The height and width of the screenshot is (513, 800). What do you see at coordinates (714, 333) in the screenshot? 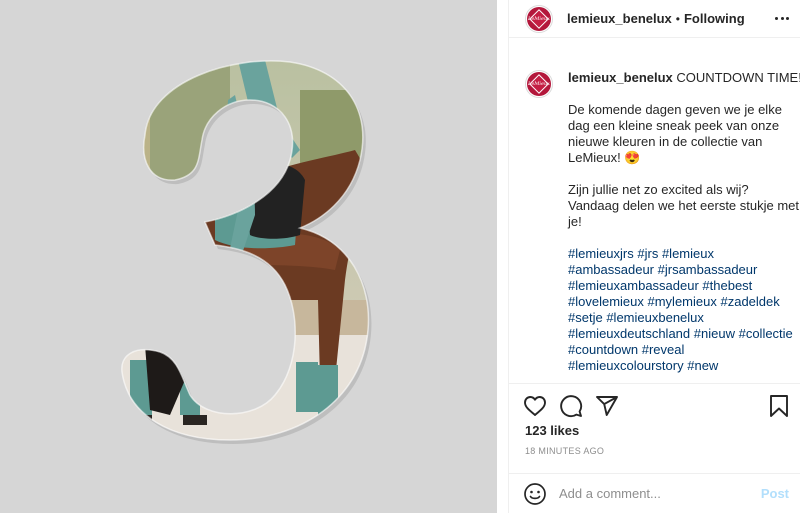
I see `hashtag-link: #nieuw` at bounding box center [714, 333].